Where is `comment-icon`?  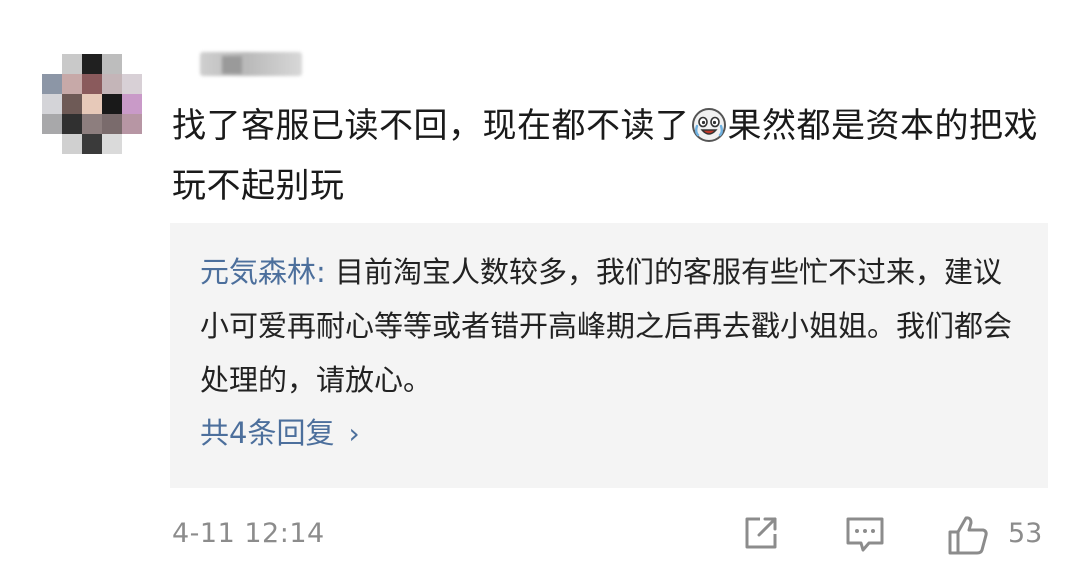 comment-icon is located at coordinates (865, 534).